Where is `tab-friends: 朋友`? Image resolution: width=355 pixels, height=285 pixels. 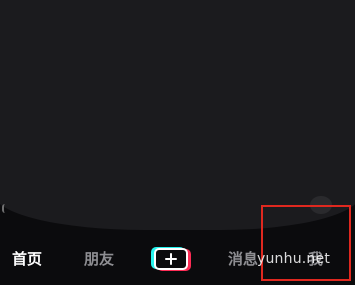 tab-friends: 朋友 is located at coordinates (99, 259).